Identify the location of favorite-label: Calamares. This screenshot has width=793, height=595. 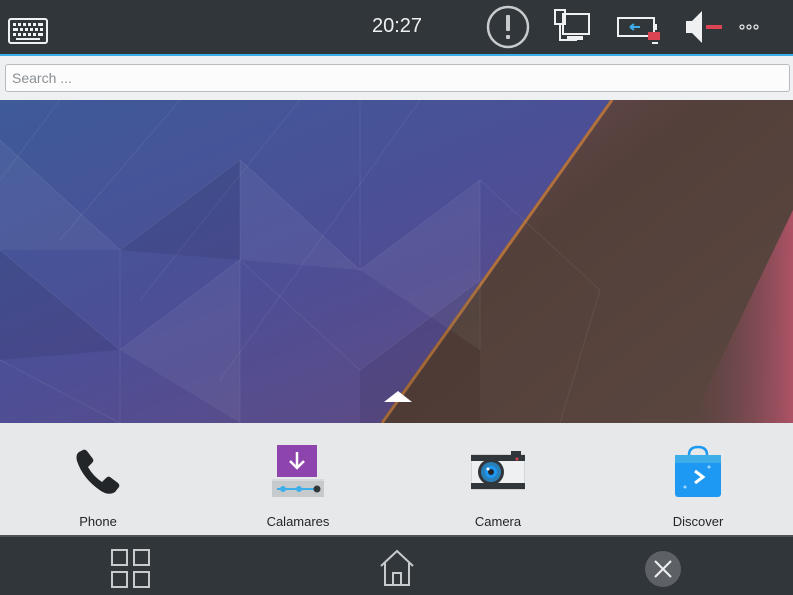
(298, 521).